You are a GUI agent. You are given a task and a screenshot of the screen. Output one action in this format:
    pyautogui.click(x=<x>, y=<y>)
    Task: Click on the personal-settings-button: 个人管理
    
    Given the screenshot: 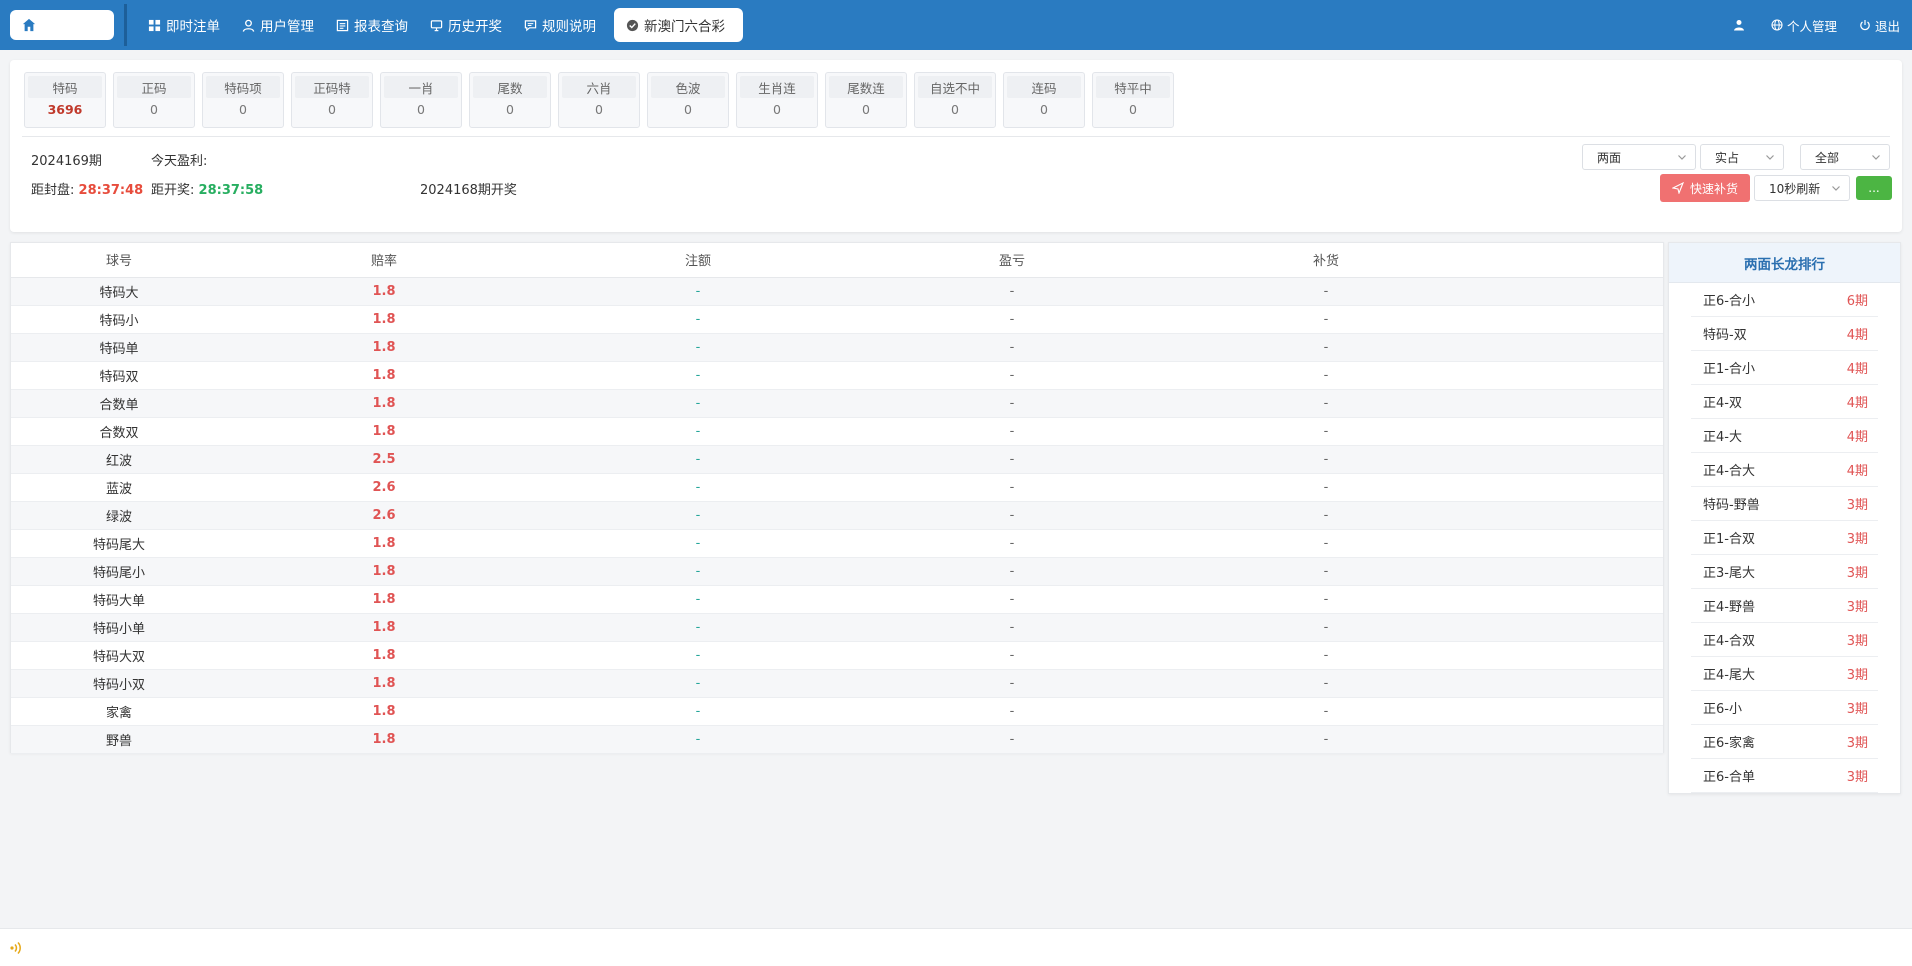 What is the action you would take?
    pyautogui.click(x=1804, y=25)
    